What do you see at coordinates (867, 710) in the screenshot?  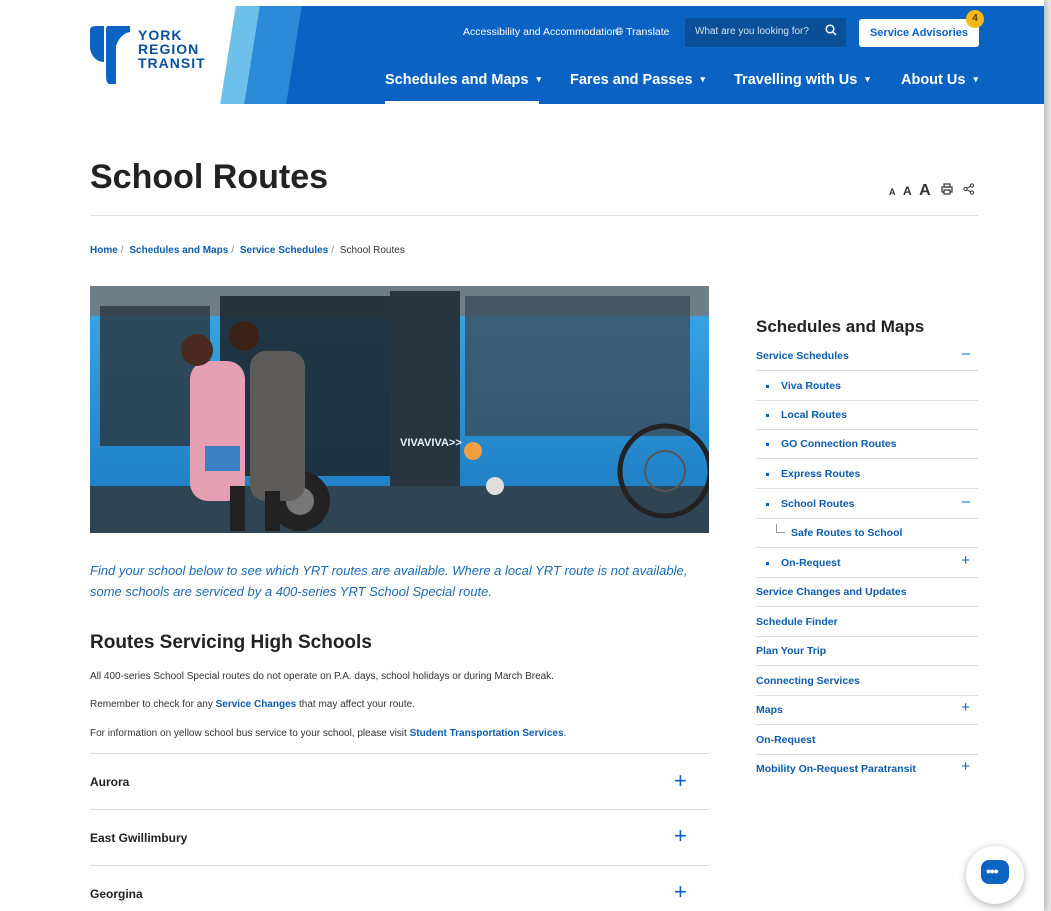 I see `sidebar-item-maps: Maps +` at bounding box center [867, 710].